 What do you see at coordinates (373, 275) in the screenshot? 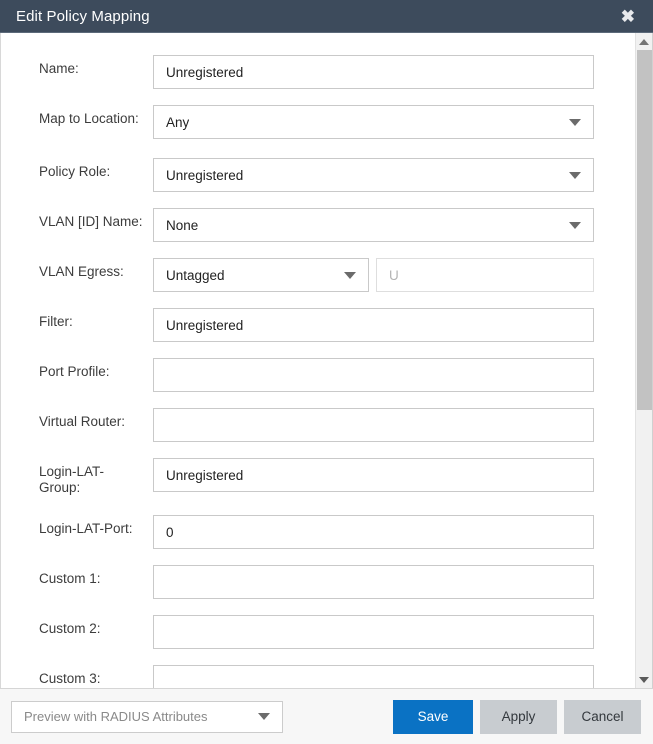
I see `split-field-vlan-egress: Untagged U` at bounding box center [373, 275].